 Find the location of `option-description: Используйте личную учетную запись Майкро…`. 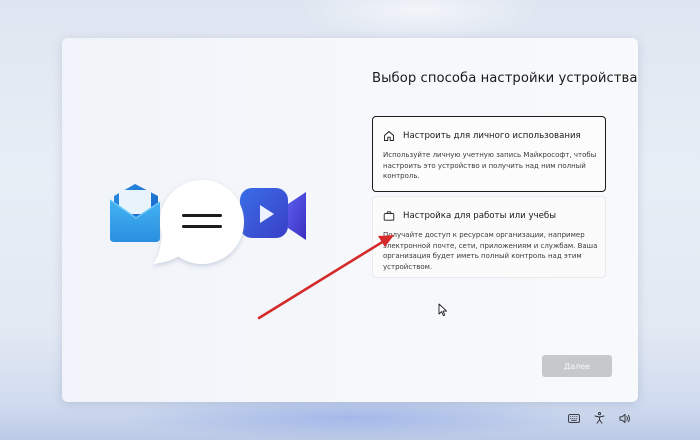

option-description: Используйте личную учетную запись Майкро… is located at coordinates (490, 166).